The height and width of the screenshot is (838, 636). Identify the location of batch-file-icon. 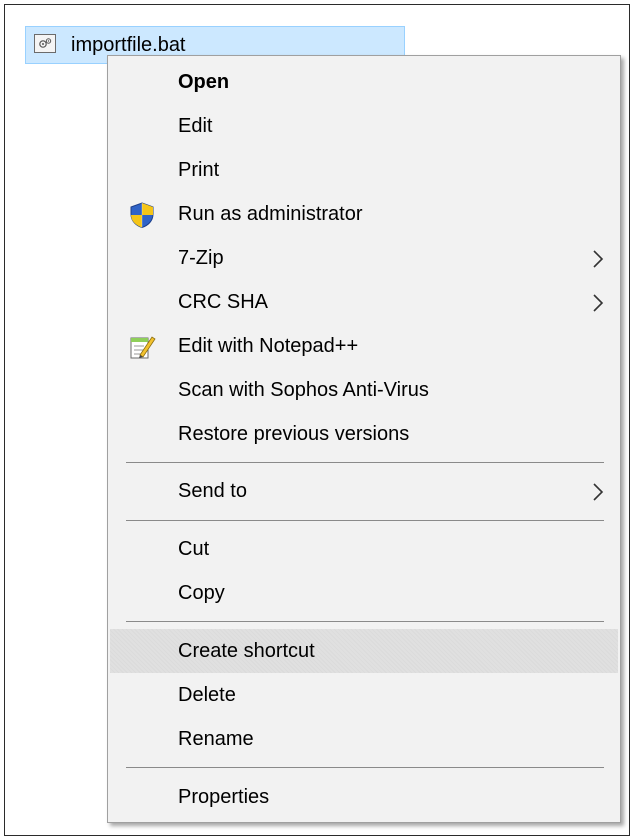
(45, 43).